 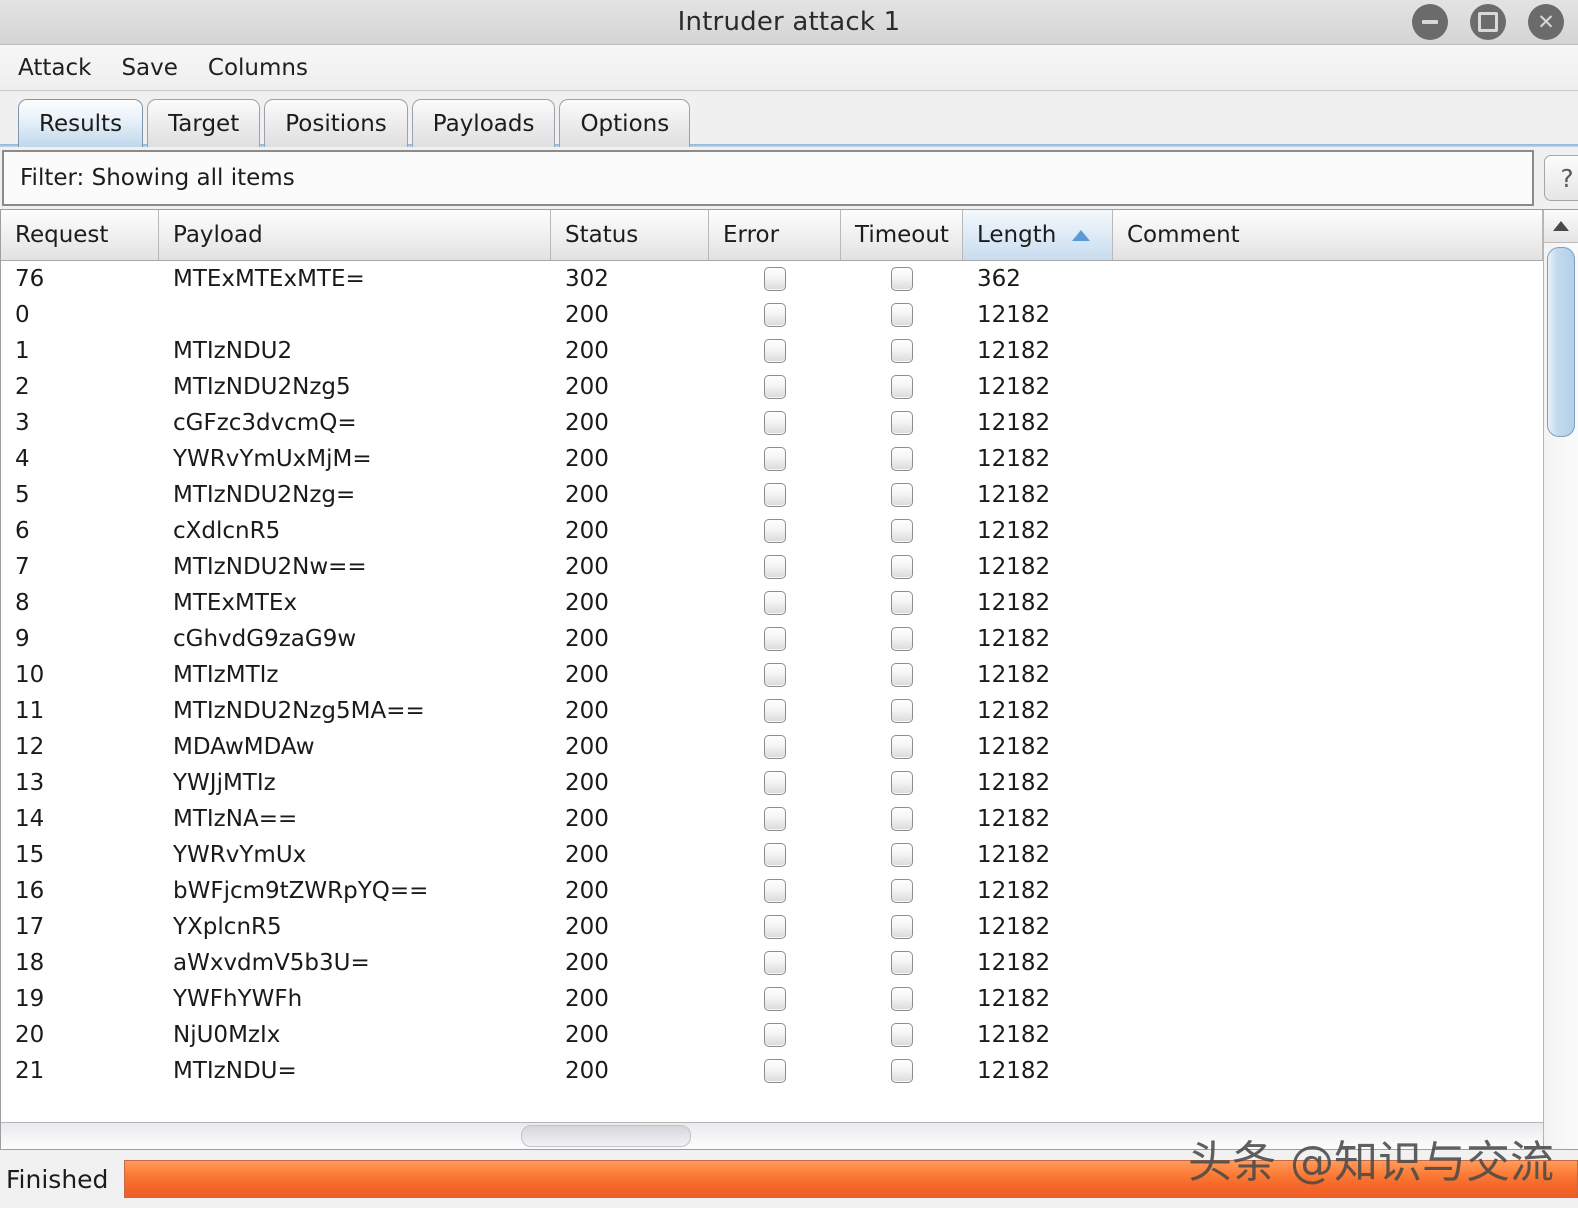 I want to click on help-button: ?, so click(x=1561, y=178).